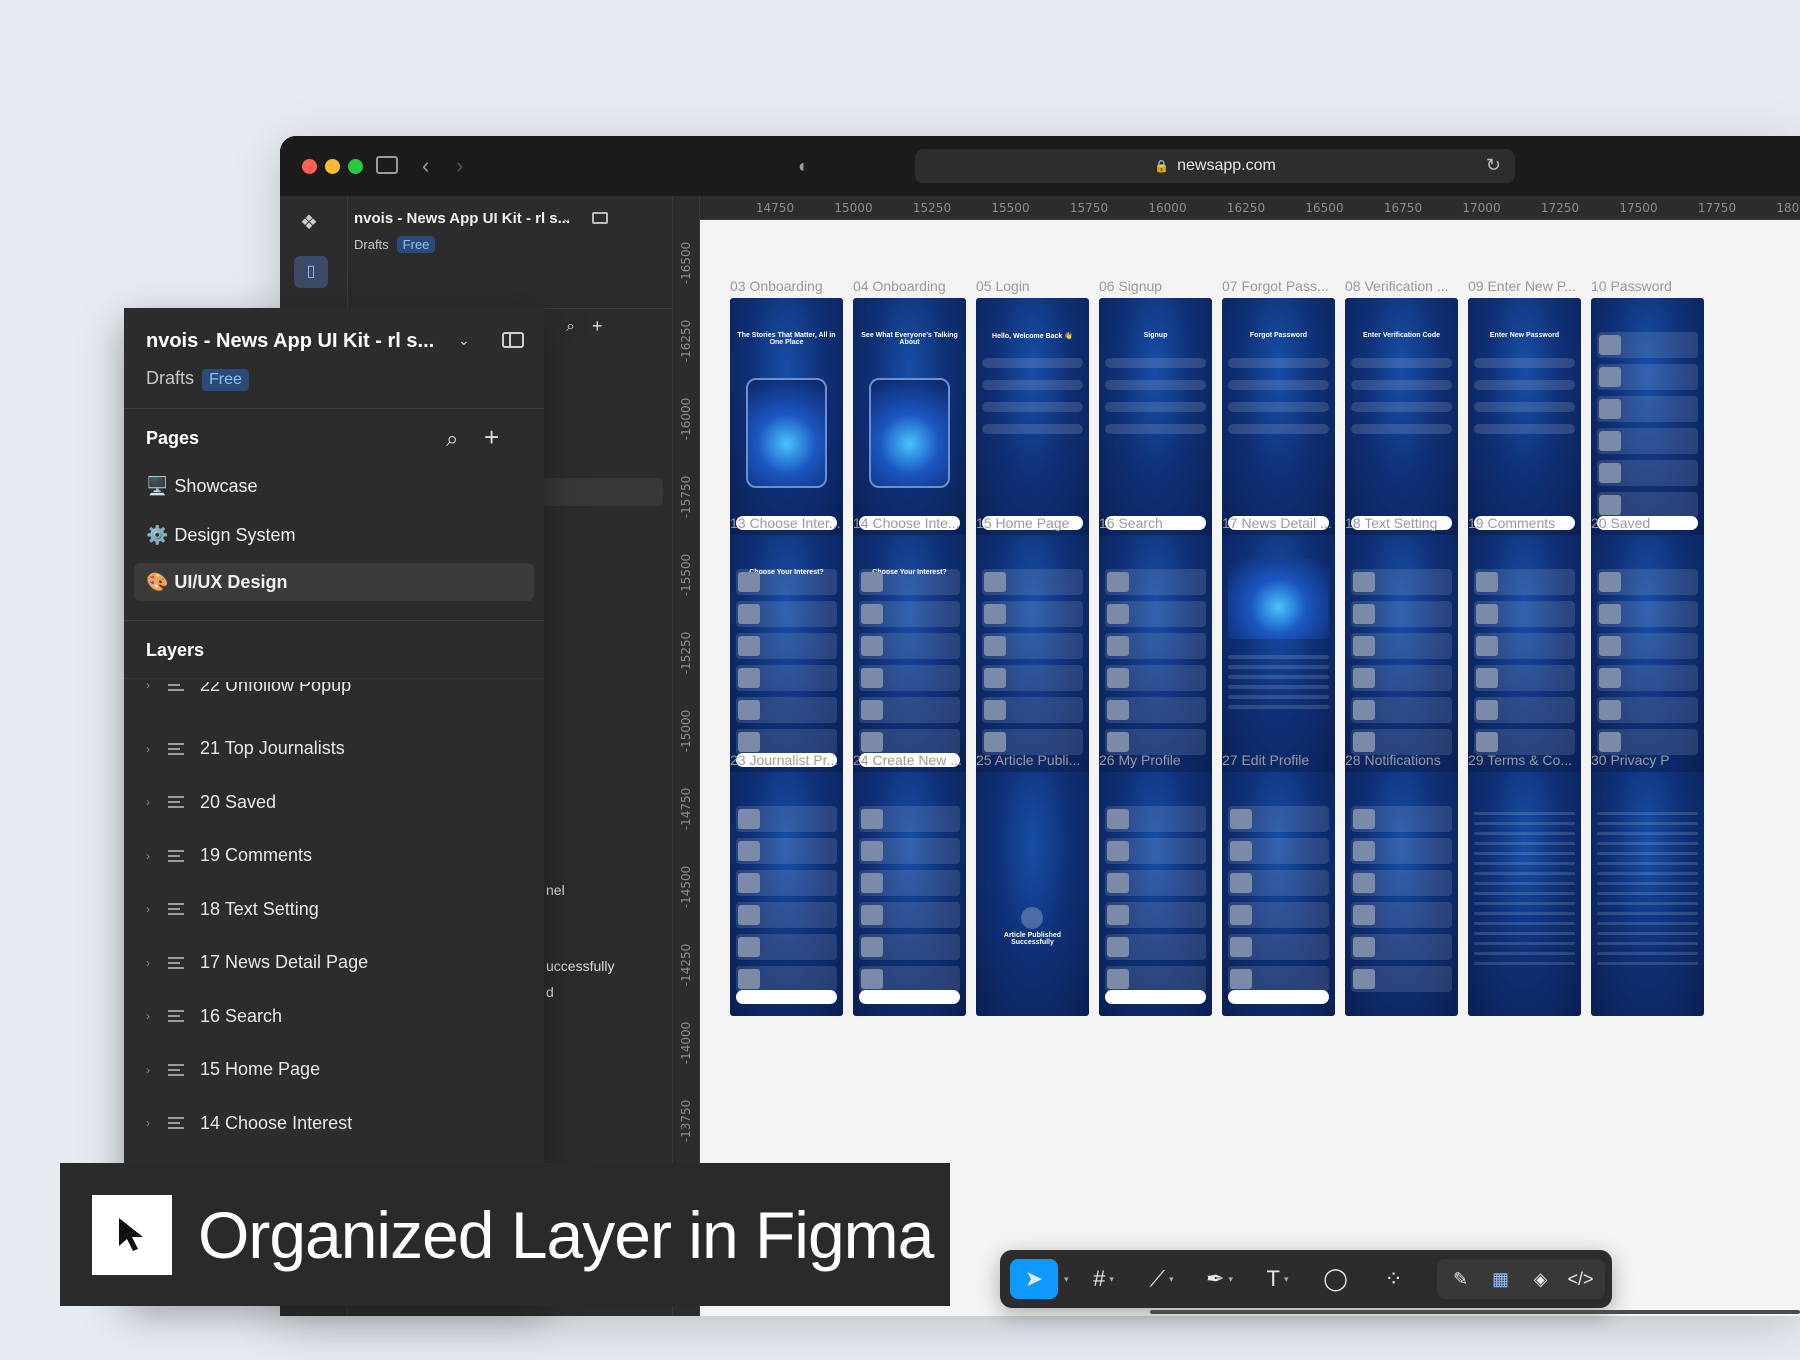  What do you see at coordinates (1394, 1279) in the screenshot?
I see `actions-tool: ⁘` at bounding box center [1394, 1279].